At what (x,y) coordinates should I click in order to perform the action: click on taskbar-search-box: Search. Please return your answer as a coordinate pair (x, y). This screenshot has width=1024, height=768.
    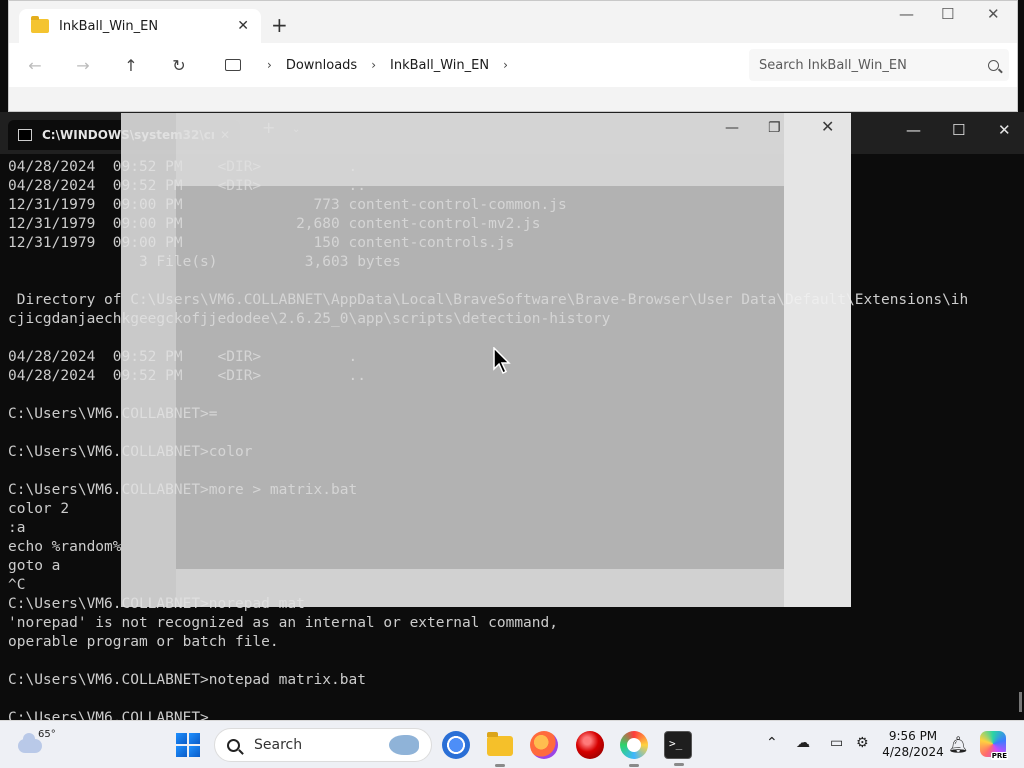
    Looking at the image, I should click on (323, 745).